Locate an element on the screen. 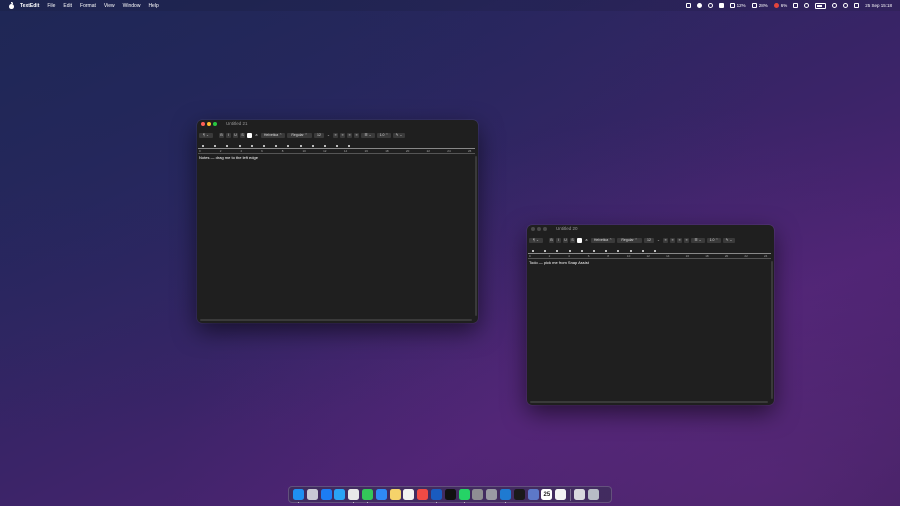  app-store-icon is located at coordinates (326, 494).